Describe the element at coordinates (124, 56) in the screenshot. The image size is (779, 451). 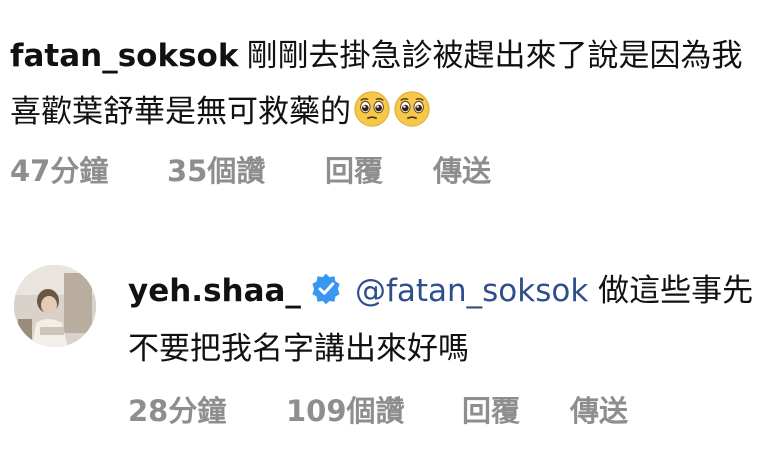
I see `comment-username: fatan_soksok` at that location.